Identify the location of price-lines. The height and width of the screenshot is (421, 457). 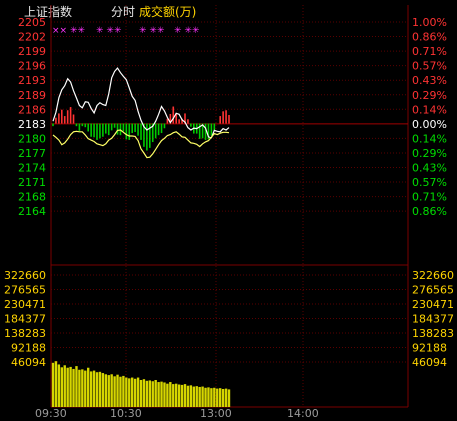
(141, 113).